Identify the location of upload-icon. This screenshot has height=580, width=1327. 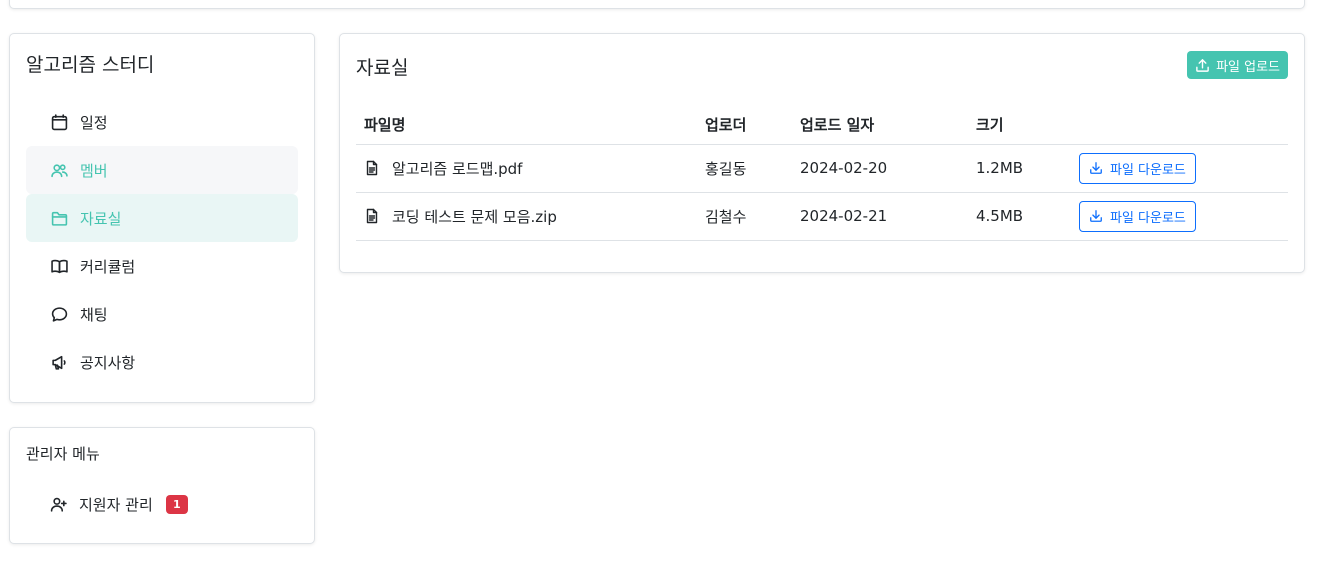
(1202, 65).